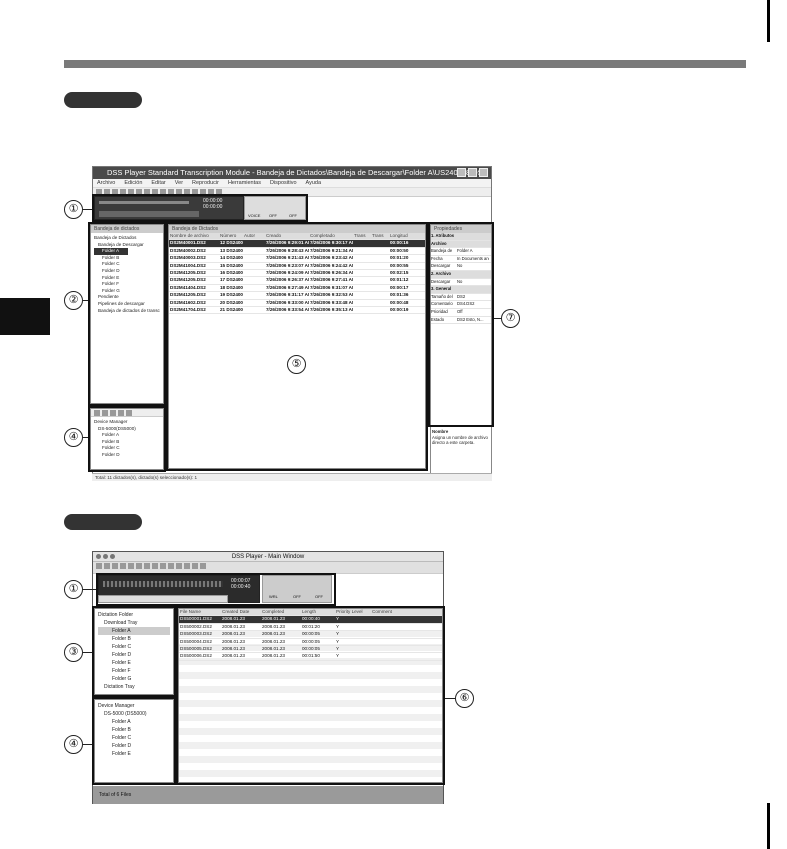 This screenshot has height=849, width=787. What do you see at coordinates (25, 316) in the screenshot?
I see `chapter-tab` at bounding box center [25, 316].